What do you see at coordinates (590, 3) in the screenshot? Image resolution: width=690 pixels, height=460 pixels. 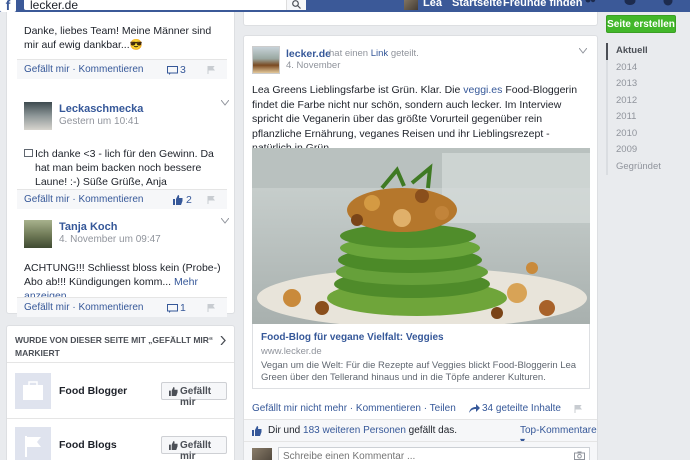 I see `friend-requests-icon` at bounding box center [590, 3].